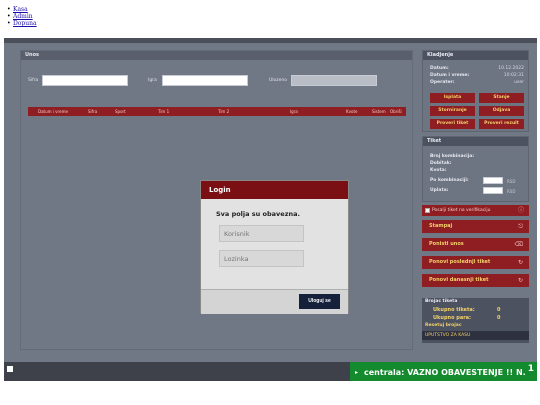 This screenshot has height=405, width=540. Describe the element at coordinates (460, 262) in the screenshot. I see `ponovi-poslednji-label: Ponovi poslednji tiket` at that location.